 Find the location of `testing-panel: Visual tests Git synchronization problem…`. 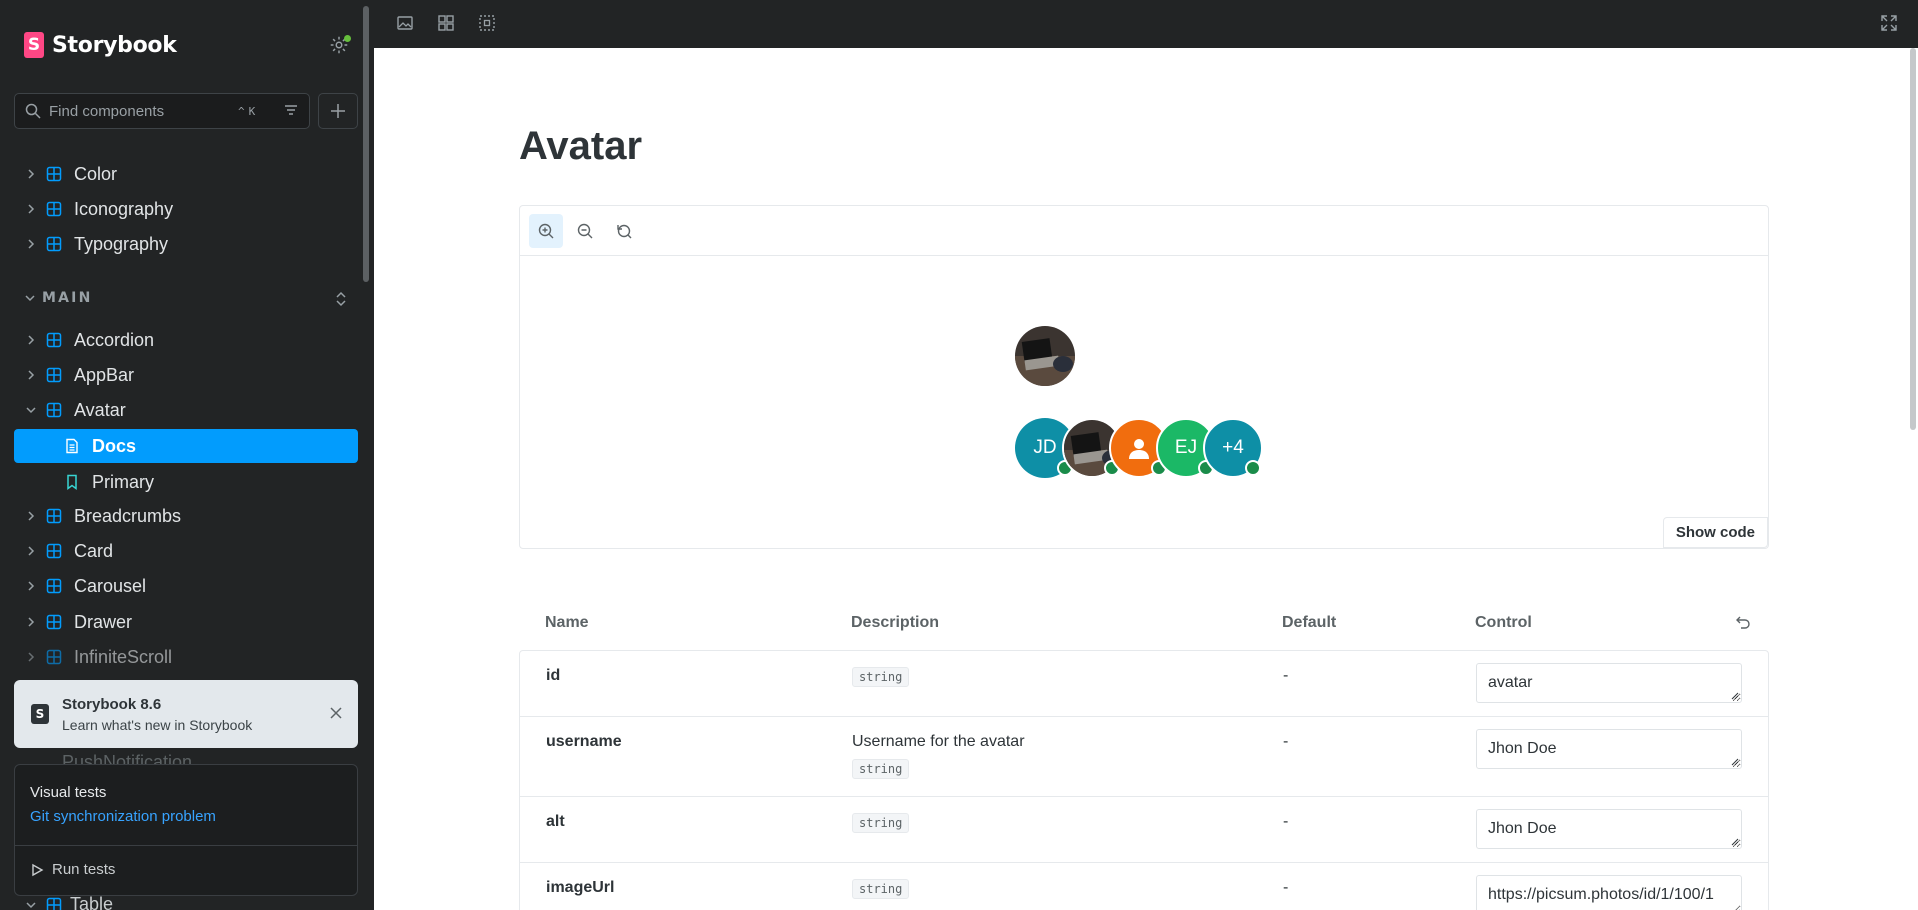

testing-panel: Visual tests Git synchronization problem… is located at coordinates (186, 830).